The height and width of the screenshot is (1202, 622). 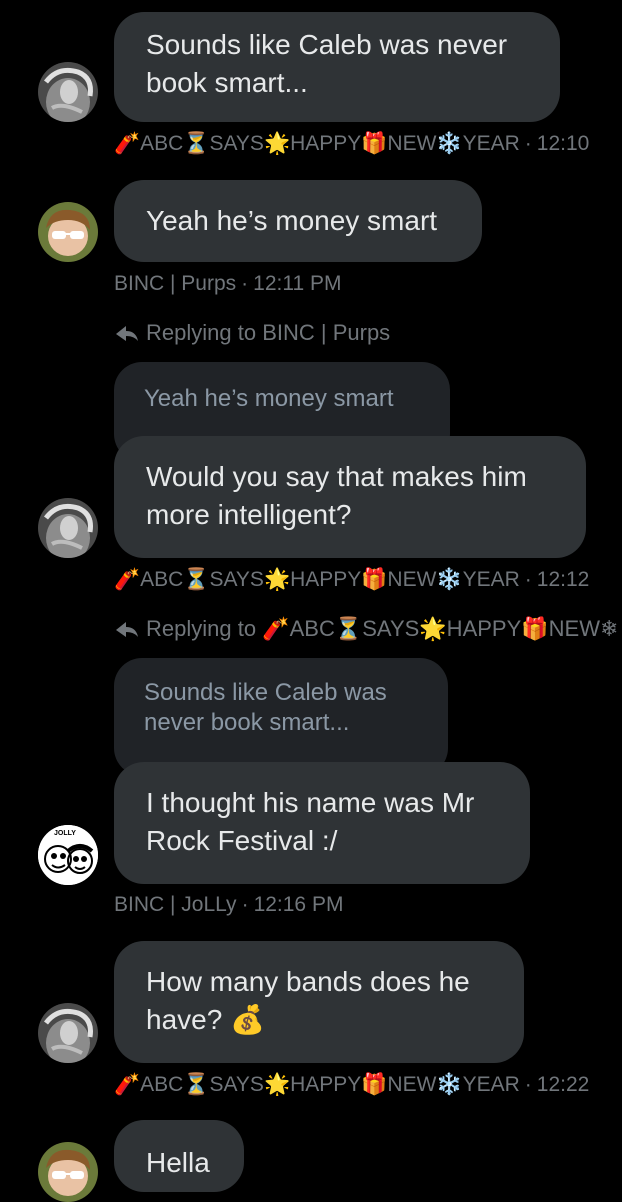 I want to click on message-meta: BINC | Purps · 12:11 PM, so click(x=227, y=284).